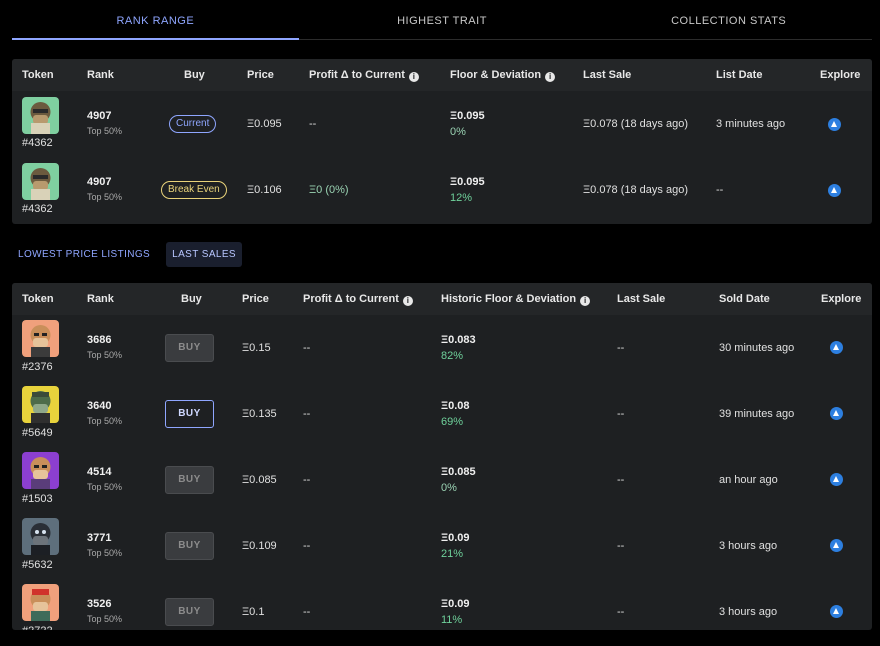 Image resolution: width=880 pixels, height=646 pixels. I want to click on token-id: #5632, so click(37, 565).